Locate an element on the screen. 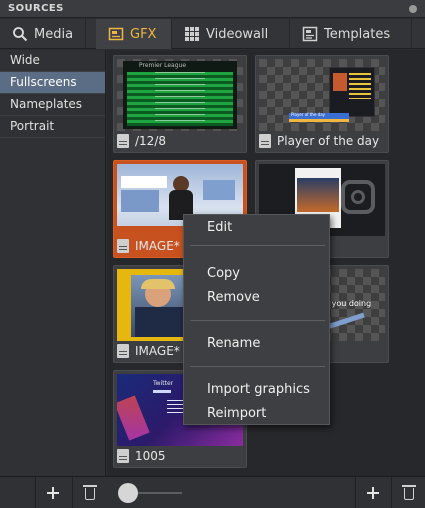 The width and height of the screenshot is (425, 508). preview-title: Twitter is located at coordinates (163, 383).